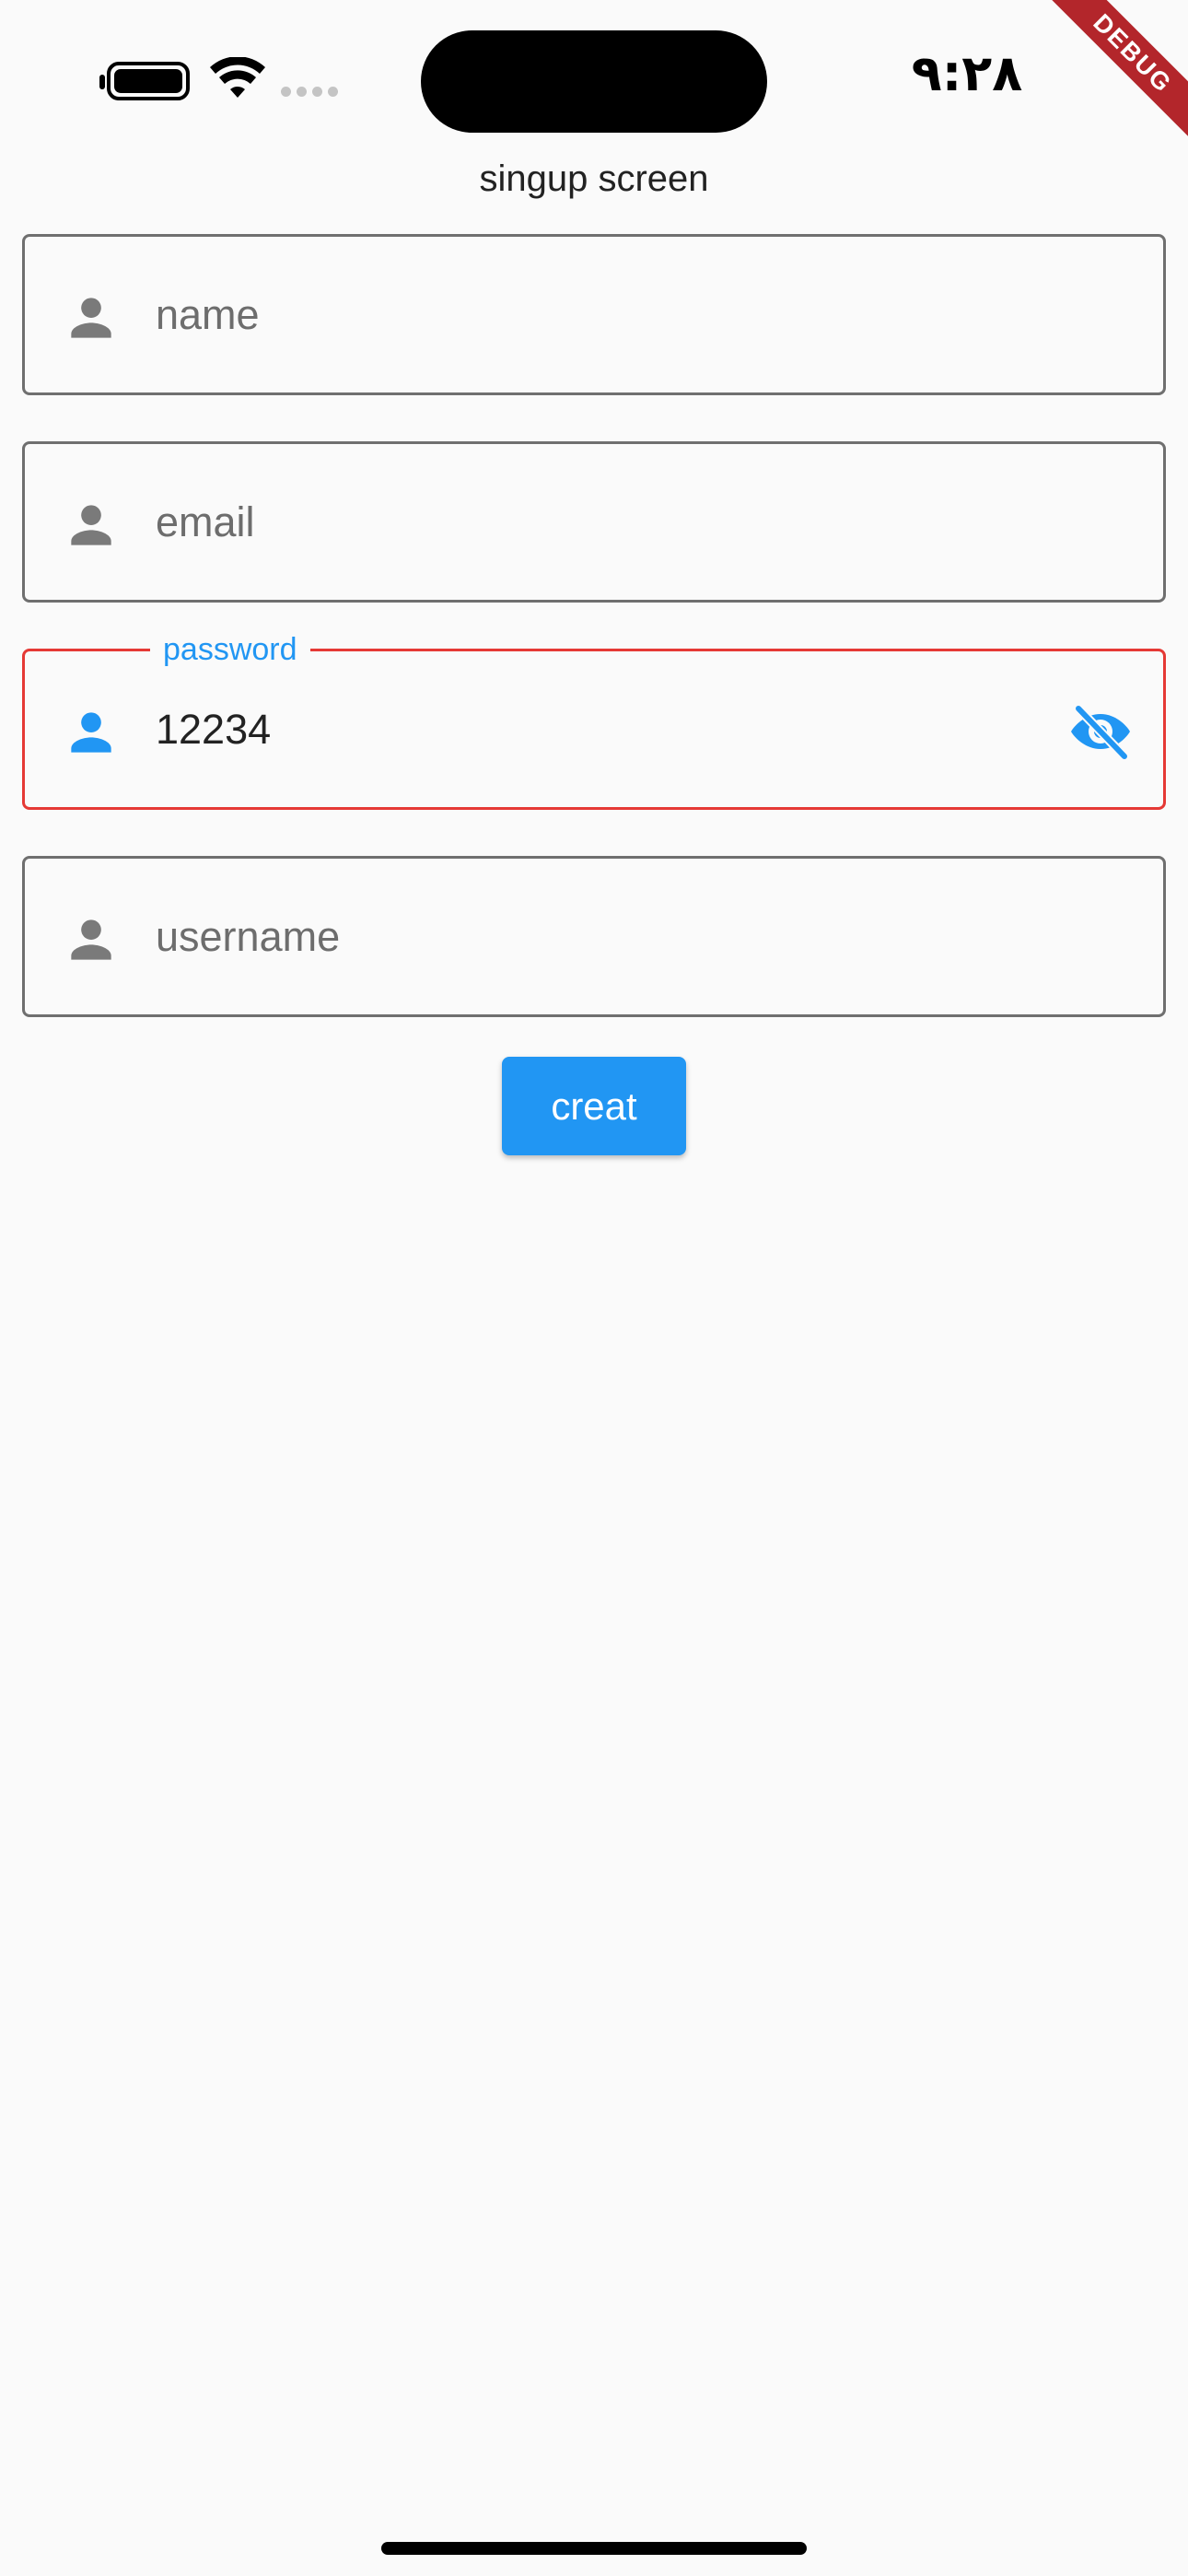  I want to click on wifi-icon, so click(237, 77).